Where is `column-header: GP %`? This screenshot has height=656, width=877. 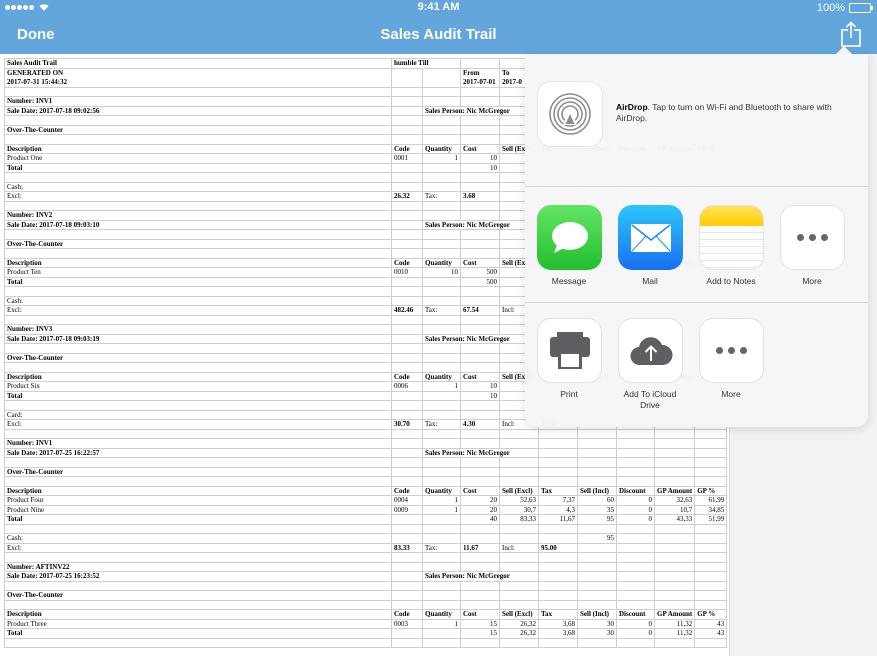 column-header: GP % is located at coordinates (711, 614).